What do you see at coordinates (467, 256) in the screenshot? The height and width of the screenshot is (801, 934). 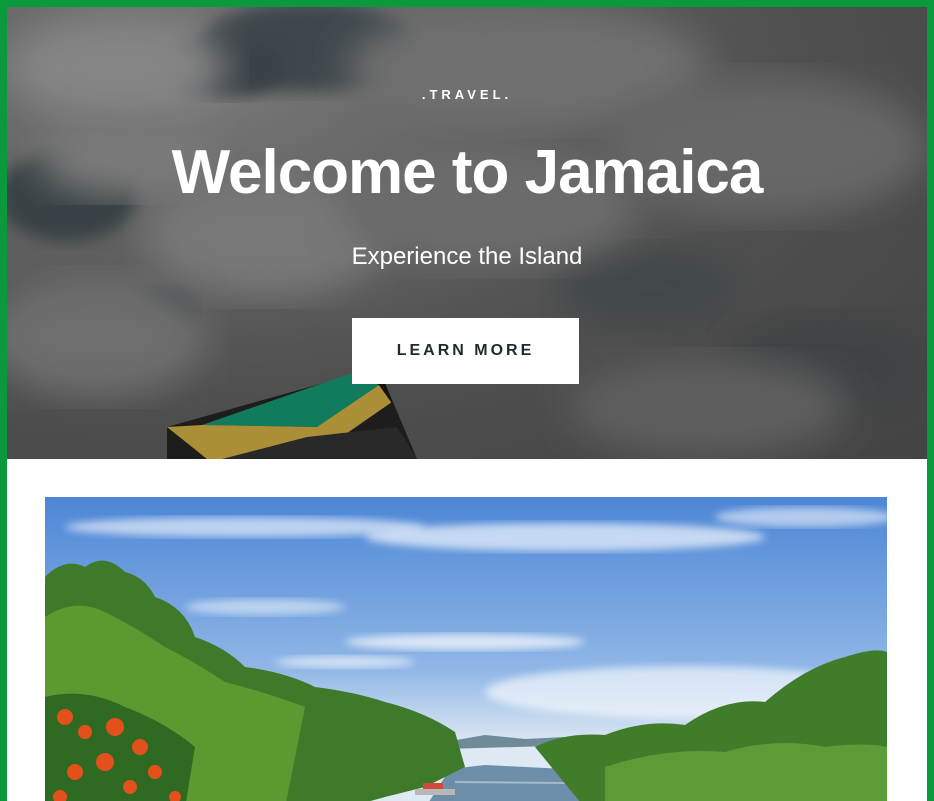 I see `hero-subtitle: Experience the Island` at bounding box center [467, 256].